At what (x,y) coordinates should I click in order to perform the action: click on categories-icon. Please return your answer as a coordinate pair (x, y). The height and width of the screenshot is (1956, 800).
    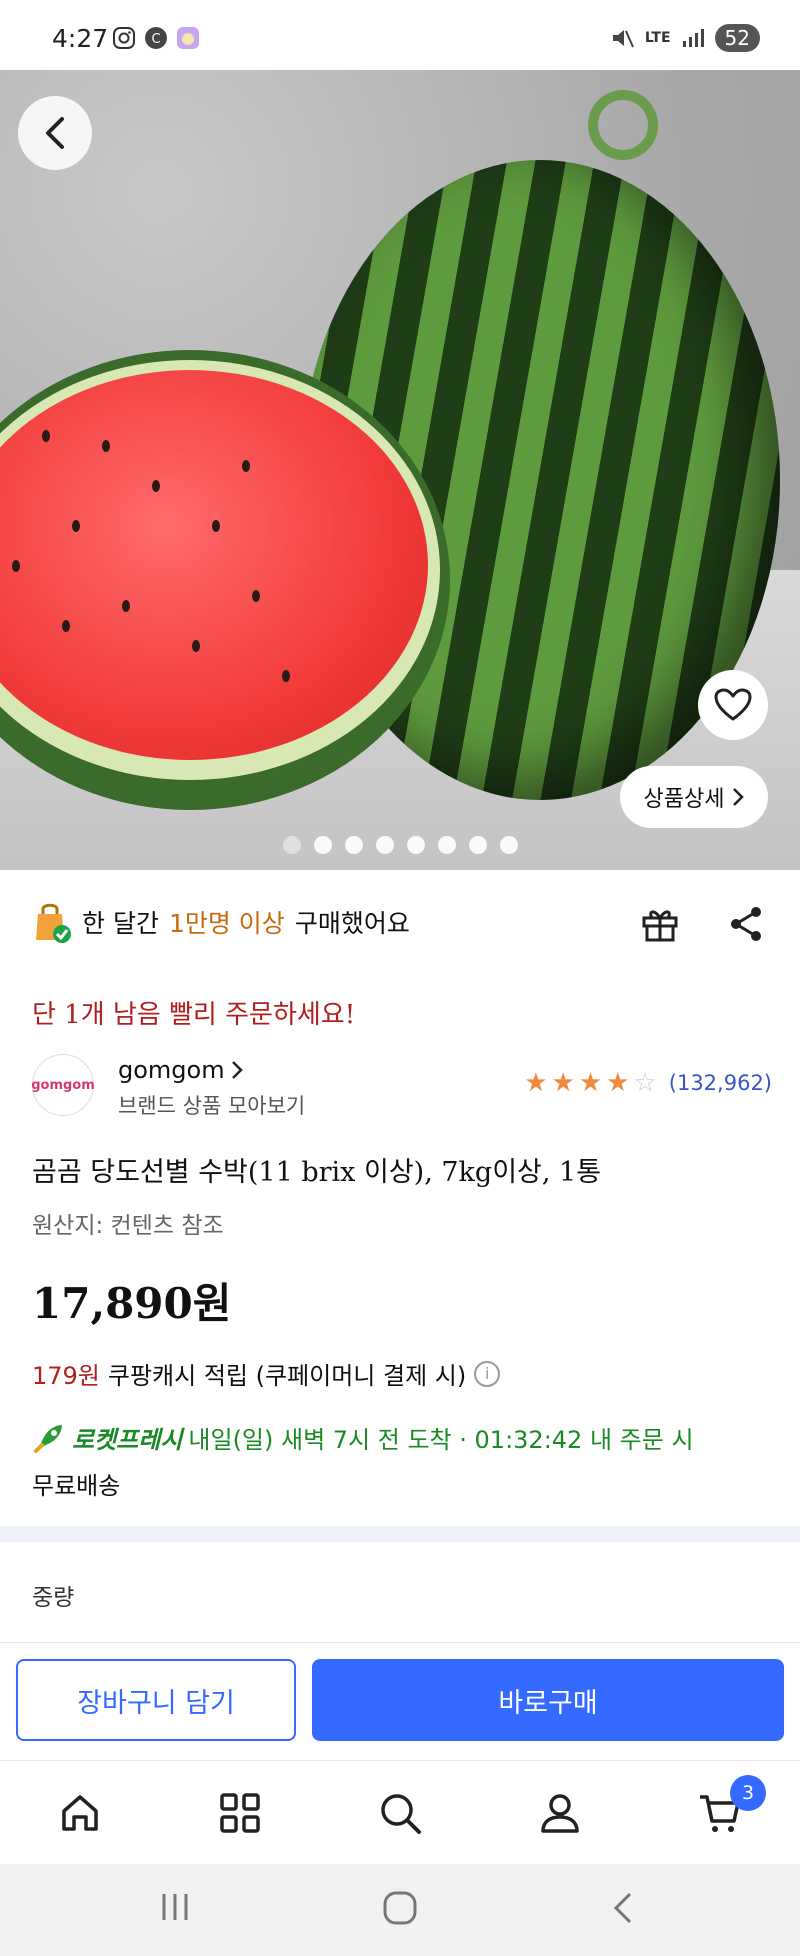
    Looking at the image, I should click on (240, 1813).